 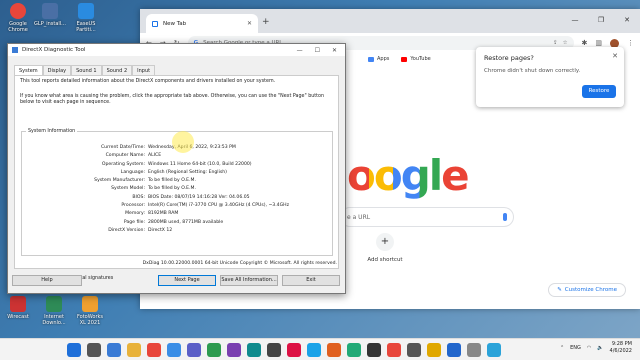 What do you see at coordinates (590, 290) in the screenshot?
I see `customize-label: Customize Chrome` at bounding box center [590, 290].